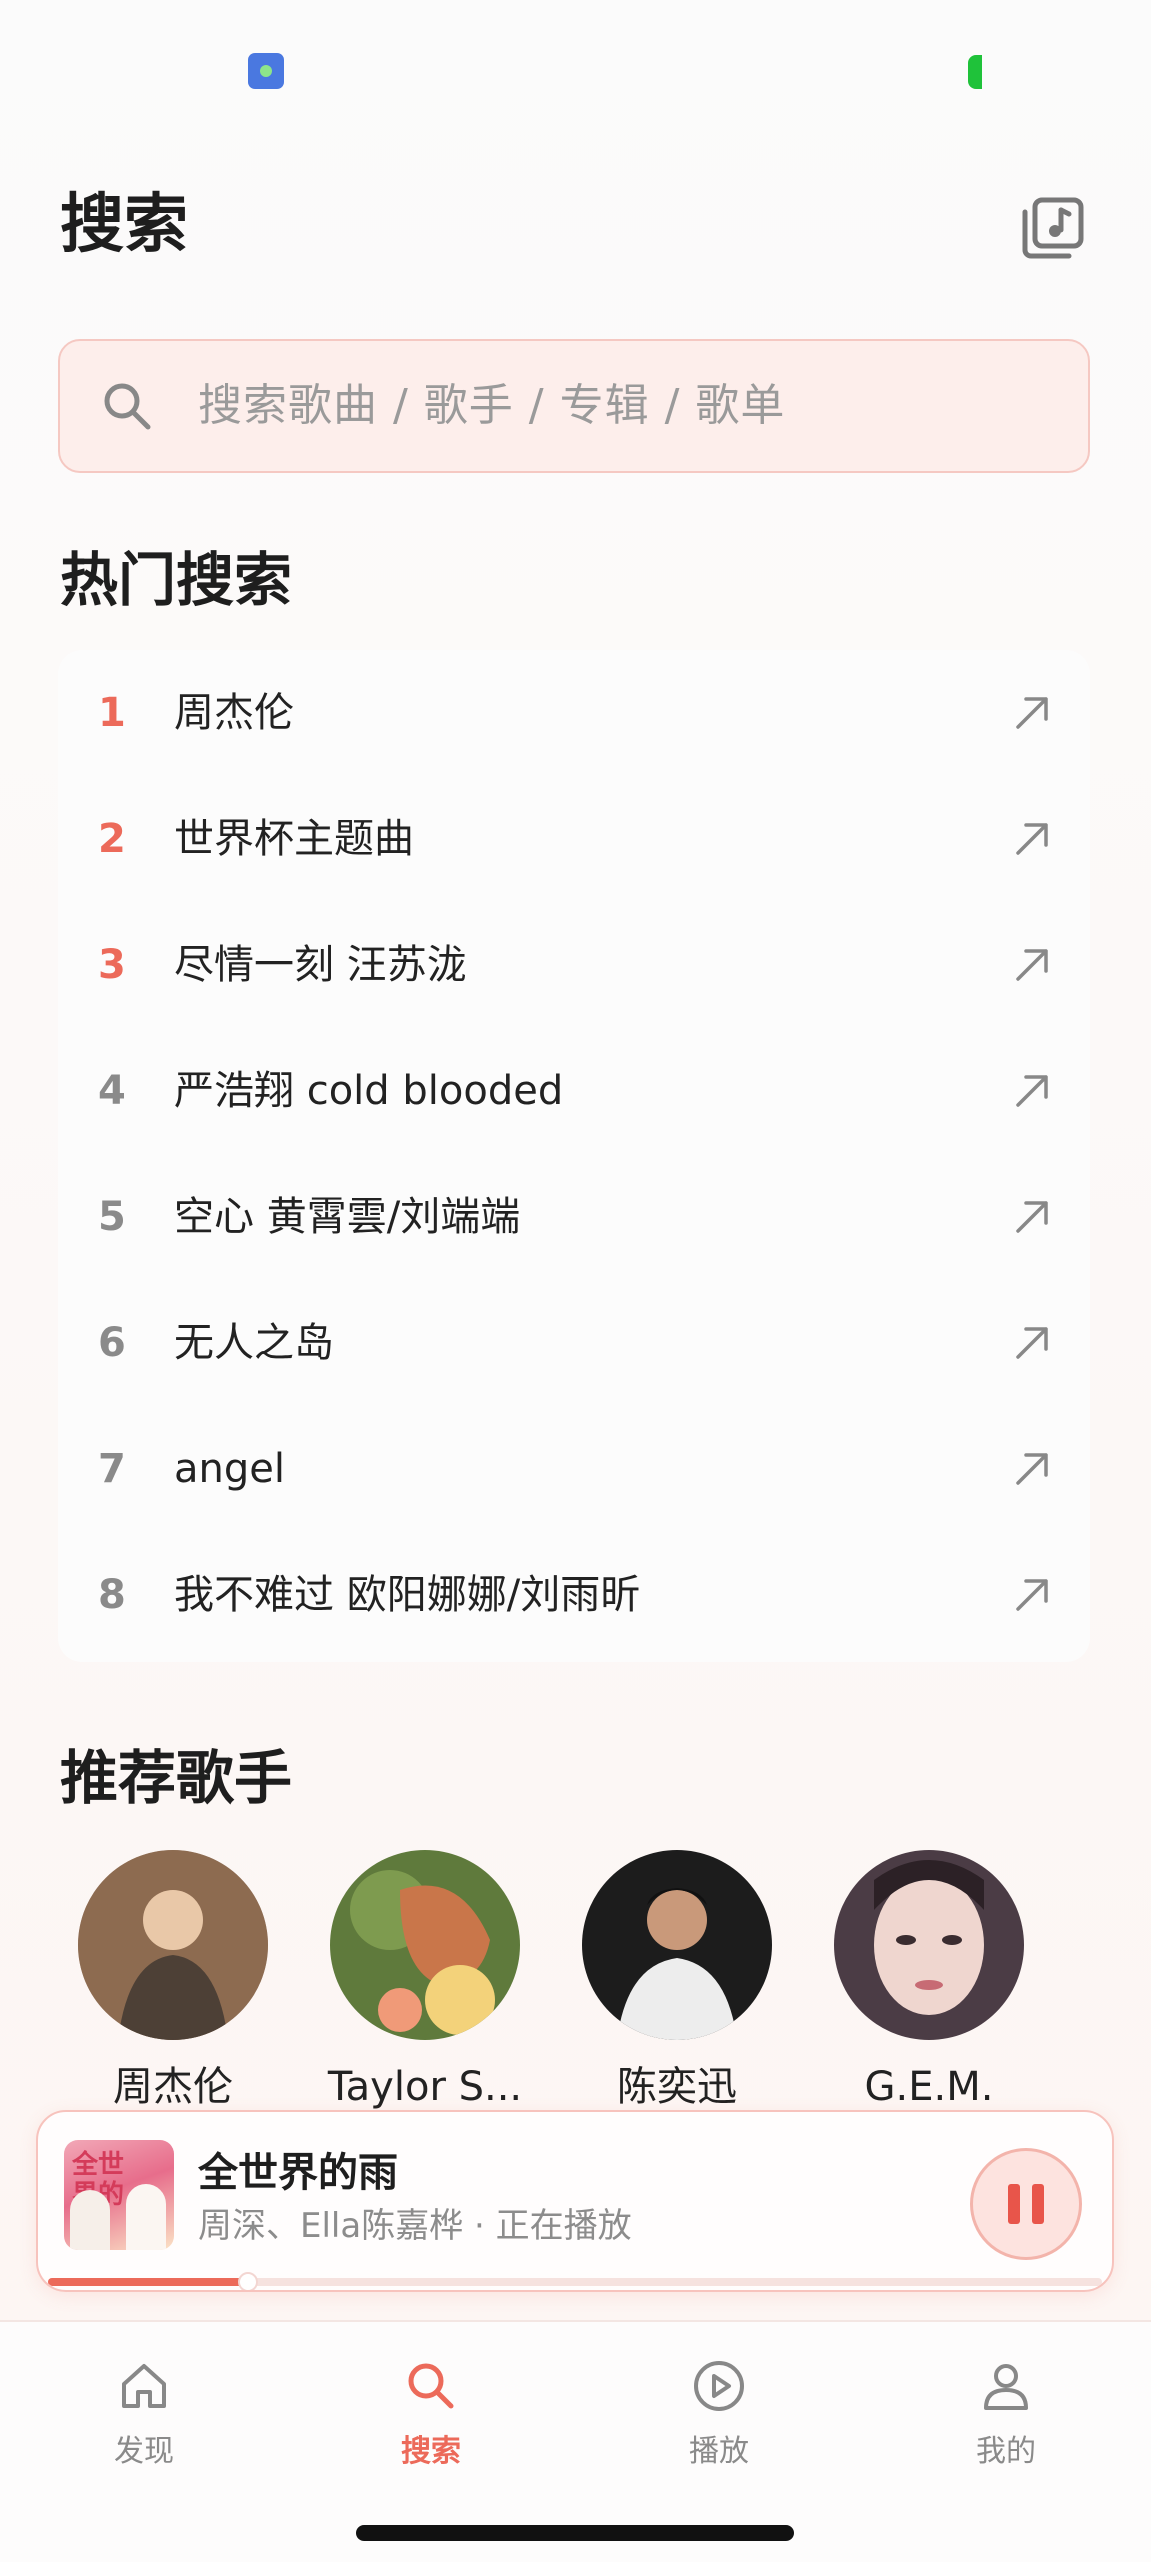 This screenshot has width=1151, height=2562. Describe the element at coordinates (929, 2087) in the screenshot. I see `singer-name: G.E.M.` at that location.